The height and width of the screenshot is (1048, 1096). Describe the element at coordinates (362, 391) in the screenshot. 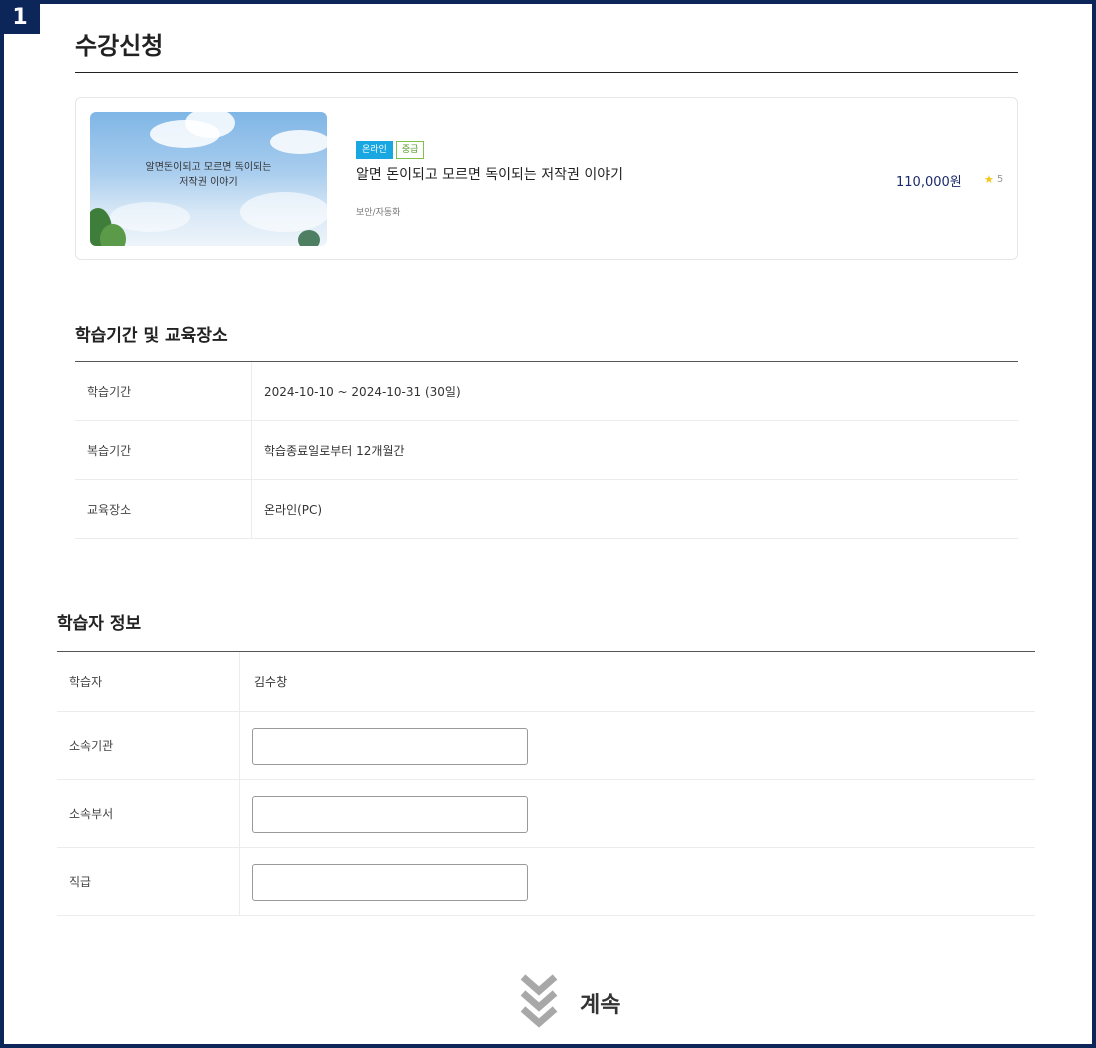

I see `row-value: 2024-10-10 ~ 2024-10-31 (30일)` at that location.